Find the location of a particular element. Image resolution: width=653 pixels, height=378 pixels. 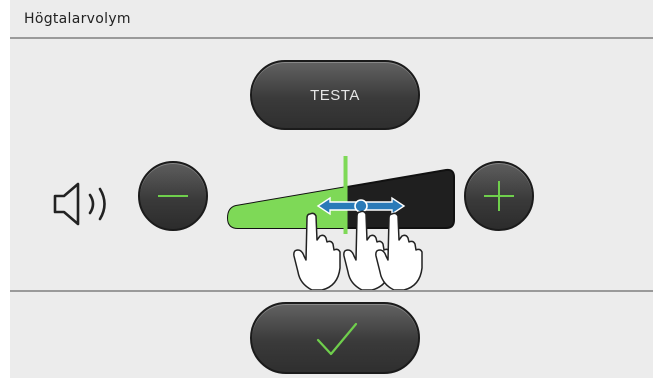

minus-icon is located at coordinates (173, 196).